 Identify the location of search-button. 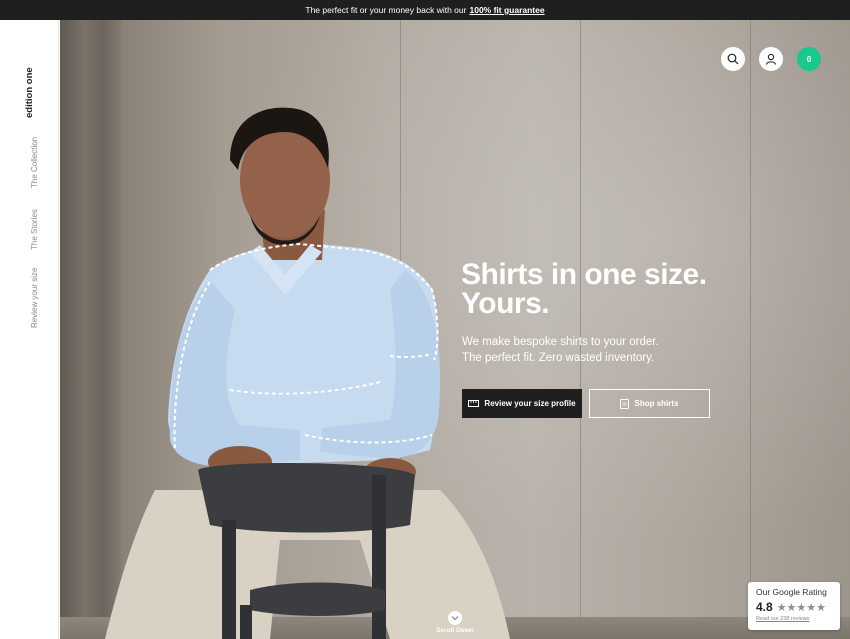
(733, 59).